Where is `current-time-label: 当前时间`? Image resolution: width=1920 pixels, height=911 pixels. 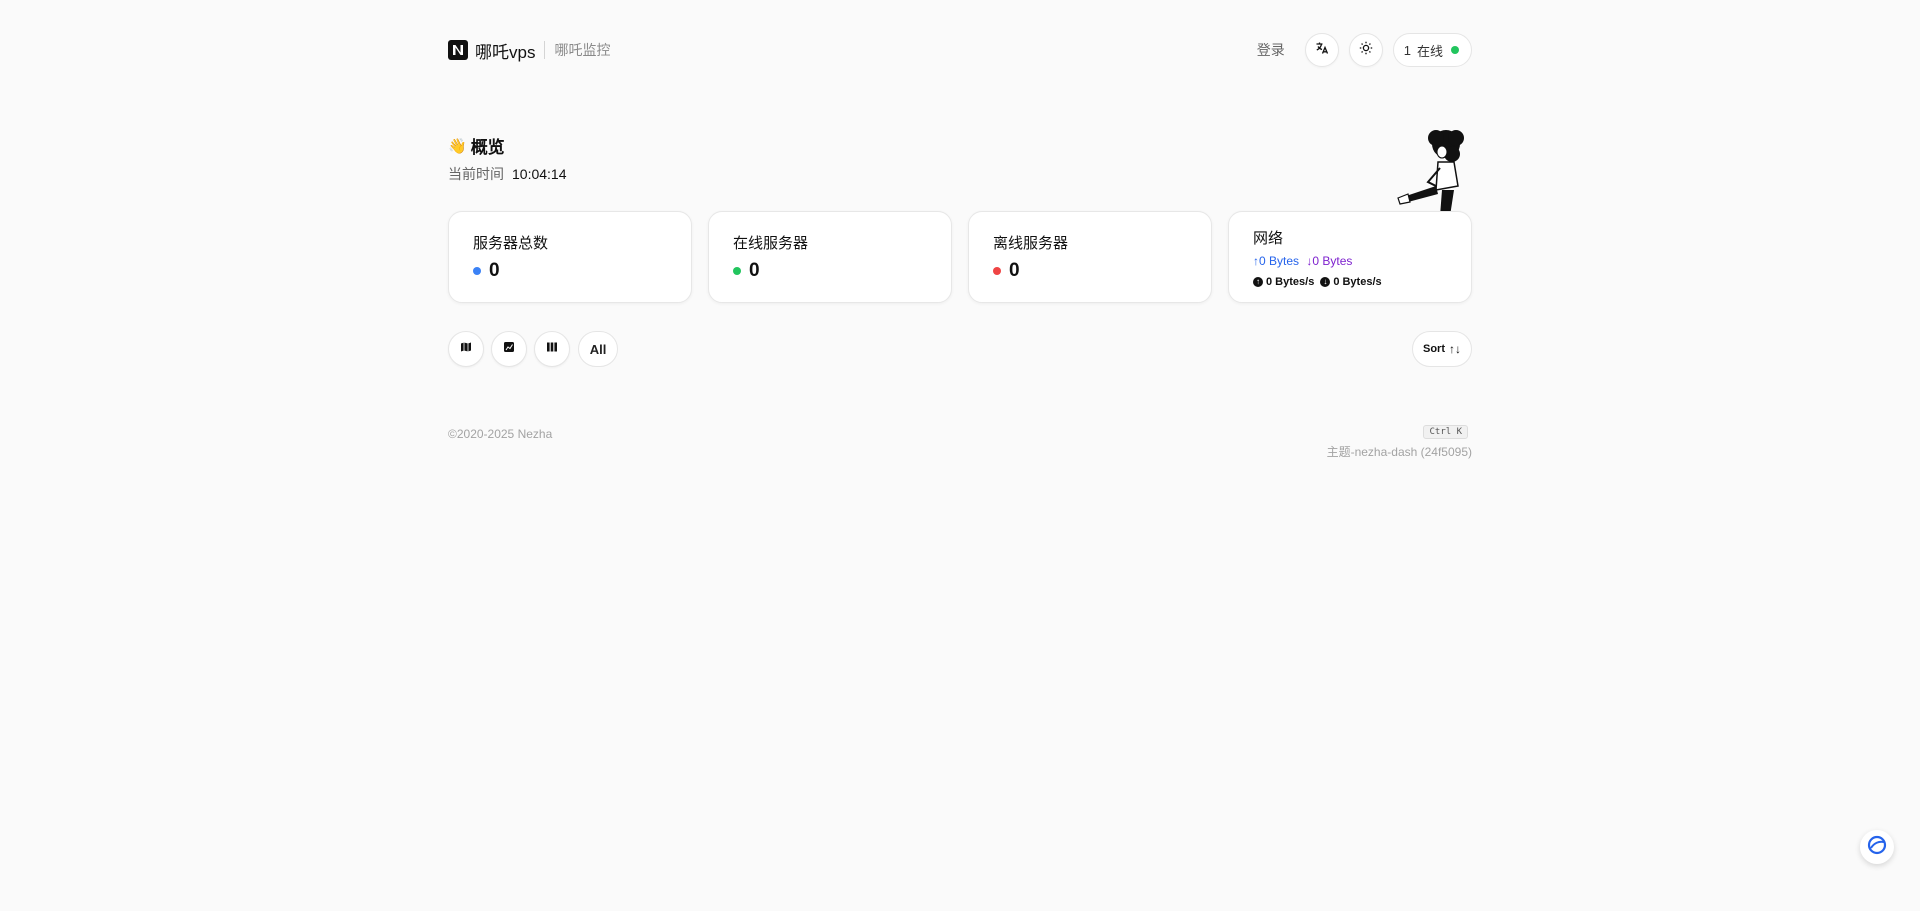
current-time-label: 当前时间 is located at coordinates (476, 174).